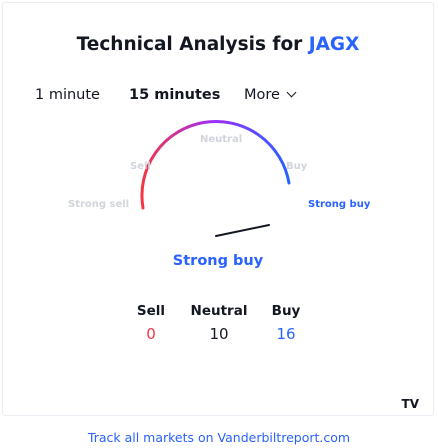  What do you see at coordinates (219, 311) in the screenshot?
I see `neutral-count-label: Neutral` at bounding box center [219, 311].